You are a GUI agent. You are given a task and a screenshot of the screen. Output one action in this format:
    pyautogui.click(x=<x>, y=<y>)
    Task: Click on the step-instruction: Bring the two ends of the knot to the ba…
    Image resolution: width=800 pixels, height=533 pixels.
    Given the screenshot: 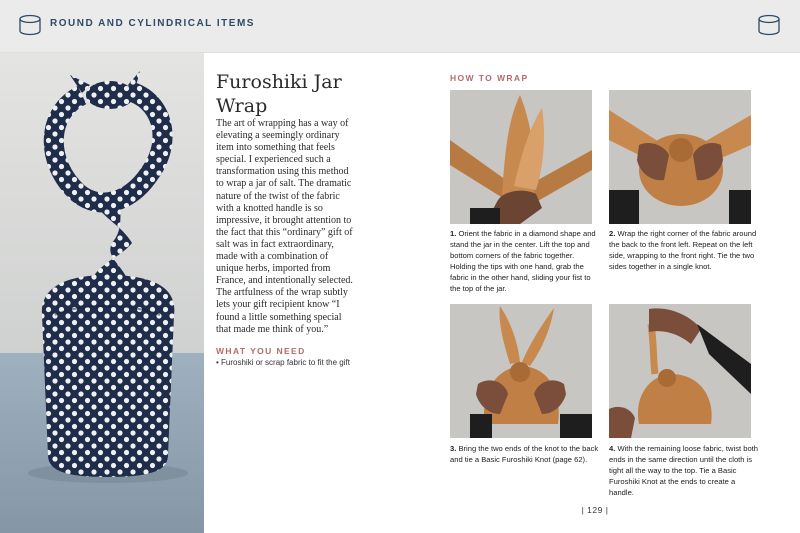 What is the action you would take?
    pyautogui.click(x=524, y=454)
    